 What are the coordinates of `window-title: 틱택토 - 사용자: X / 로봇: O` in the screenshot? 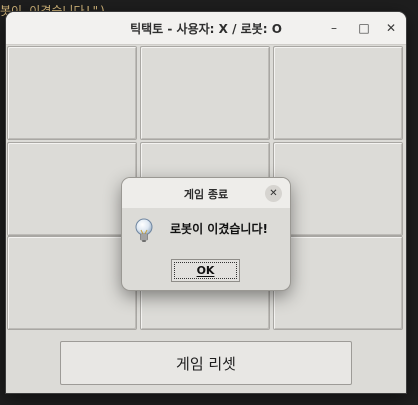 It's located at (206, 29).